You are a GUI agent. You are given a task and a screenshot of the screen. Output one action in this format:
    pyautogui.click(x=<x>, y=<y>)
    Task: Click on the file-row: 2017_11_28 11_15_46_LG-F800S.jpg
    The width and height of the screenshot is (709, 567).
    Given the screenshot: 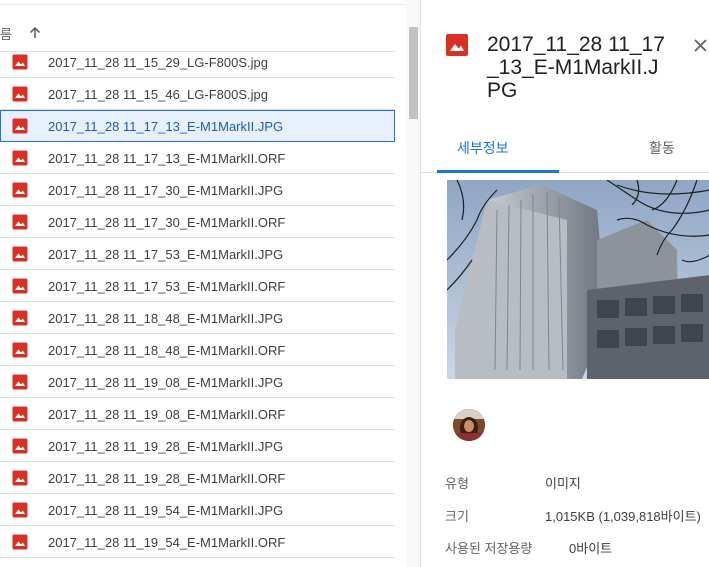 What is the action you would take?
    pyautogui.click(x=197, y=94)
    